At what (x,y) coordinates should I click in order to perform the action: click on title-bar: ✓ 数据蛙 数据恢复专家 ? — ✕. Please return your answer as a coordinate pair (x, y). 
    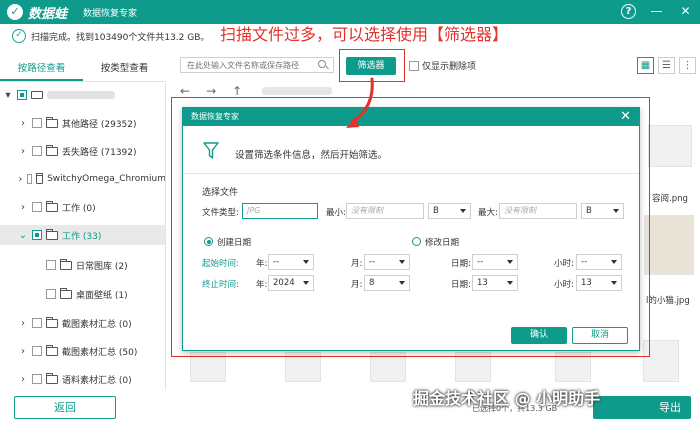
    Looking at the image, I should click on (350, 12).